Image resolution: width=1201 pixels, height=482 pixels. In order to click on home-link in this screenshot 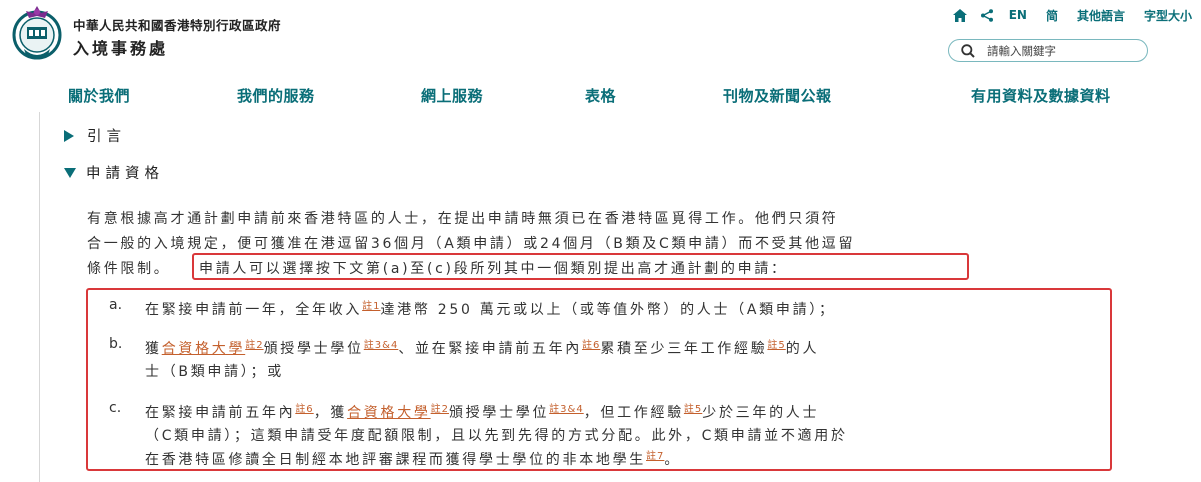, I will do `click(959, 15)`.